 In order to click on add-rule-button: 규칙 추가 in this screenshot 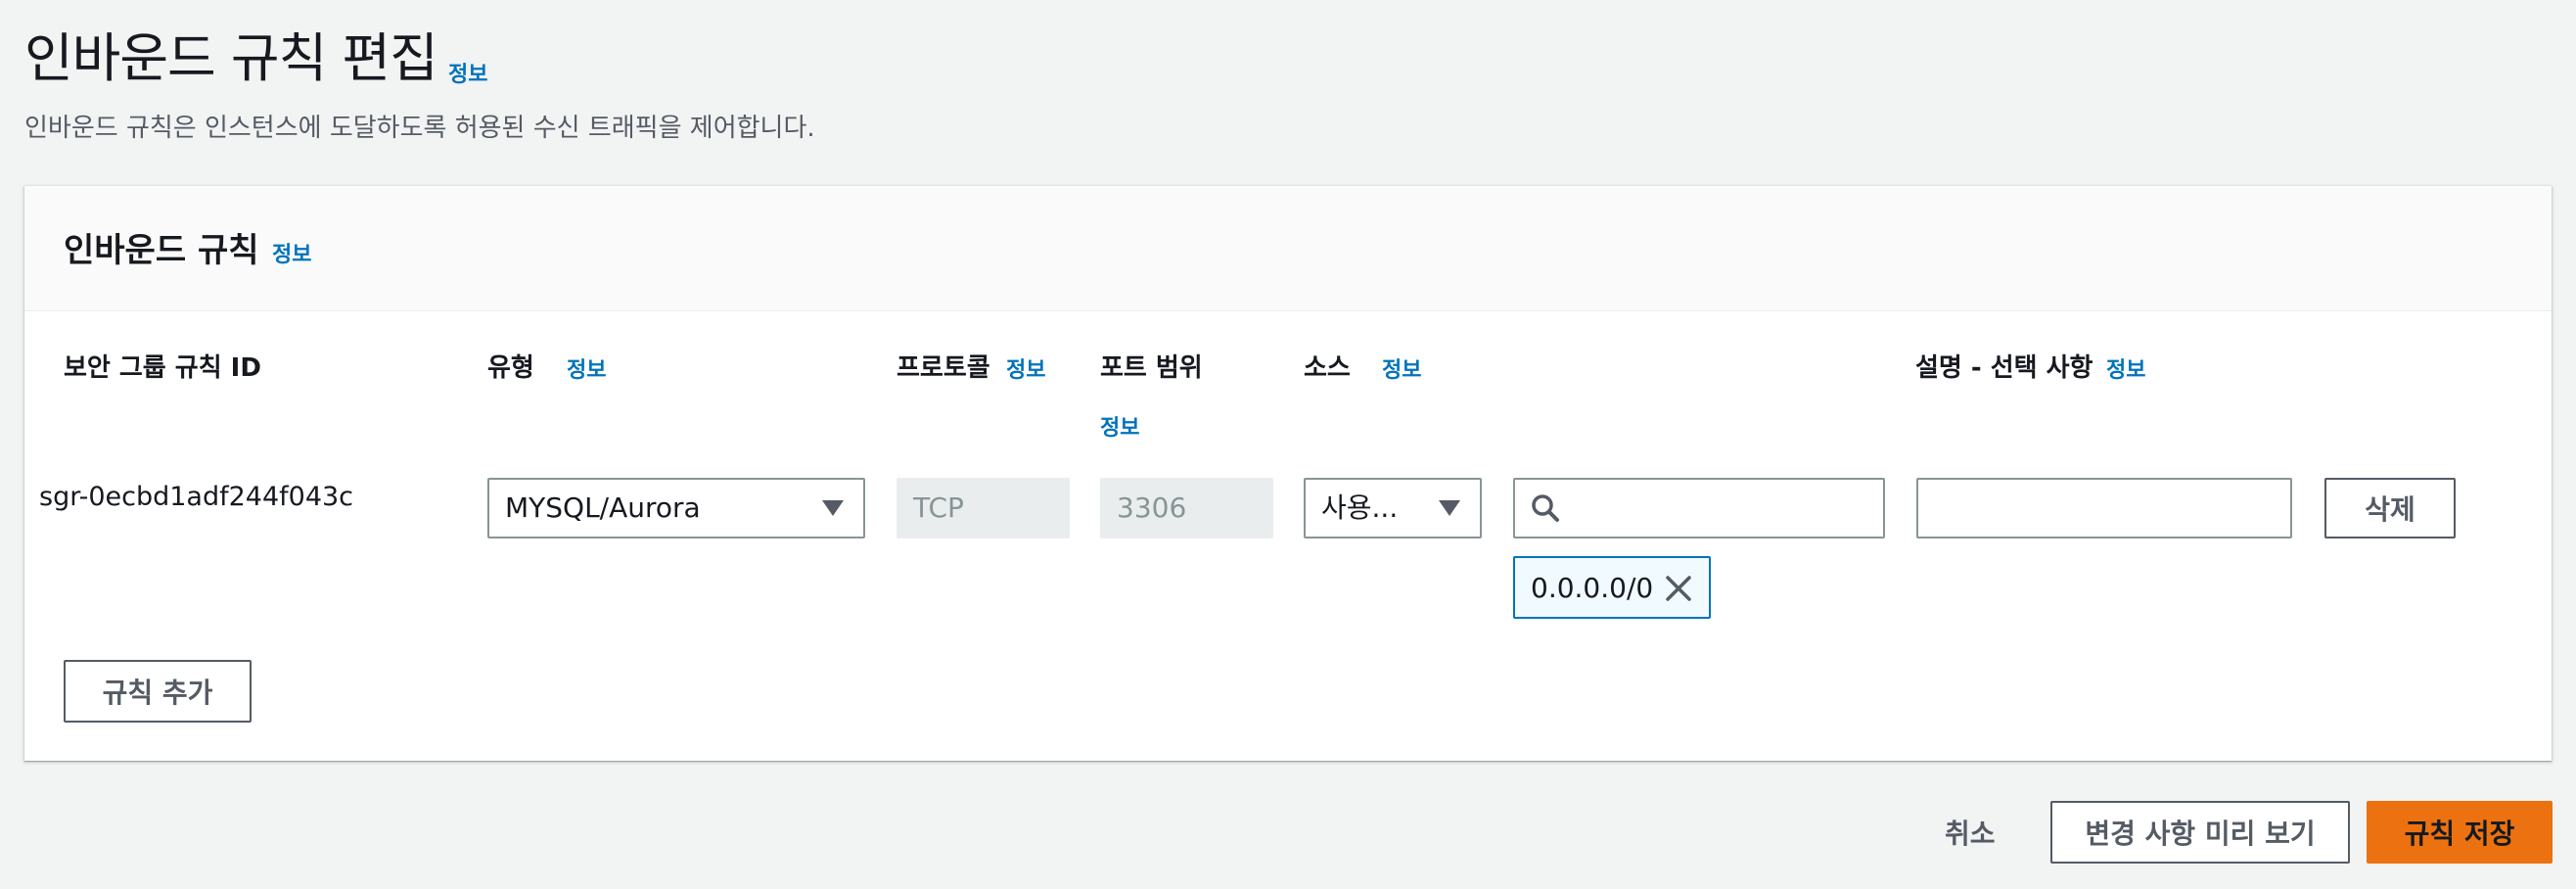, I will do `click(158, 691)`.